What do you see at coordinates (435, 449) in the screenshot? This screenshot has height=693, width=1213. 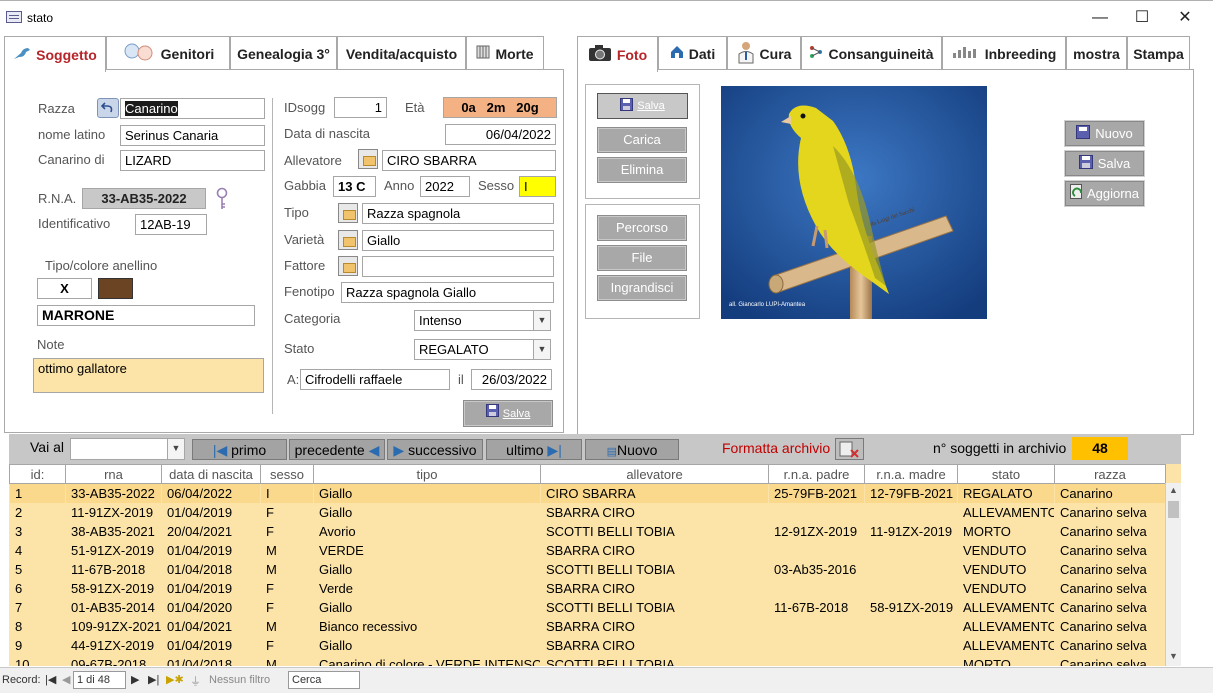 I see `successivo-button: ▶ successivo` at bounding box center [435, 449].